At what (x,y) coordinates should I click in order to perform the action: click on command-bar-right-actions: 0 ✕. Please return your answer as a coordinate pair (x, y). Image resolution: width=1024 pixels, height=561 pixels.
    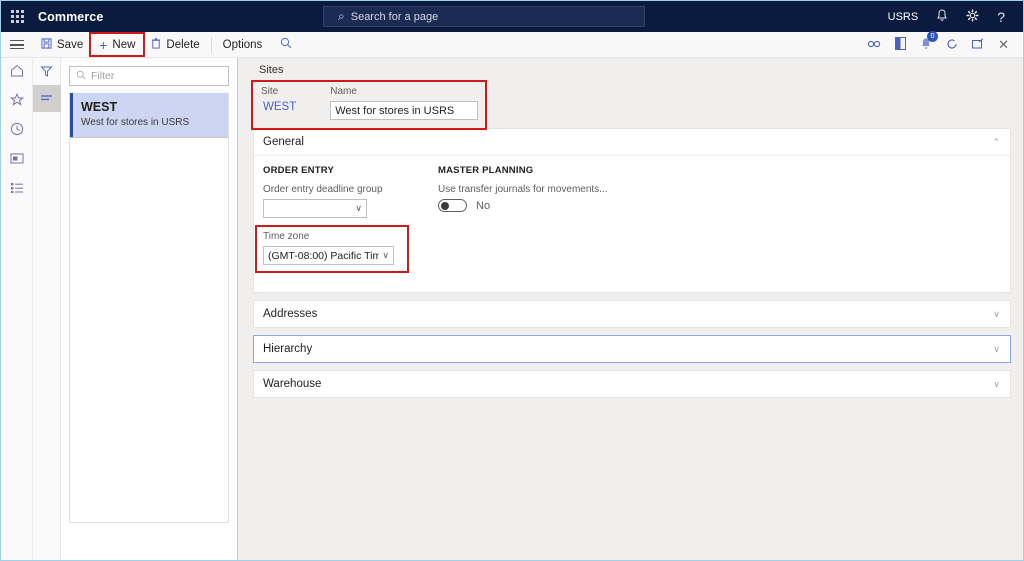
    Looking at the image, I should click on (945, 44).